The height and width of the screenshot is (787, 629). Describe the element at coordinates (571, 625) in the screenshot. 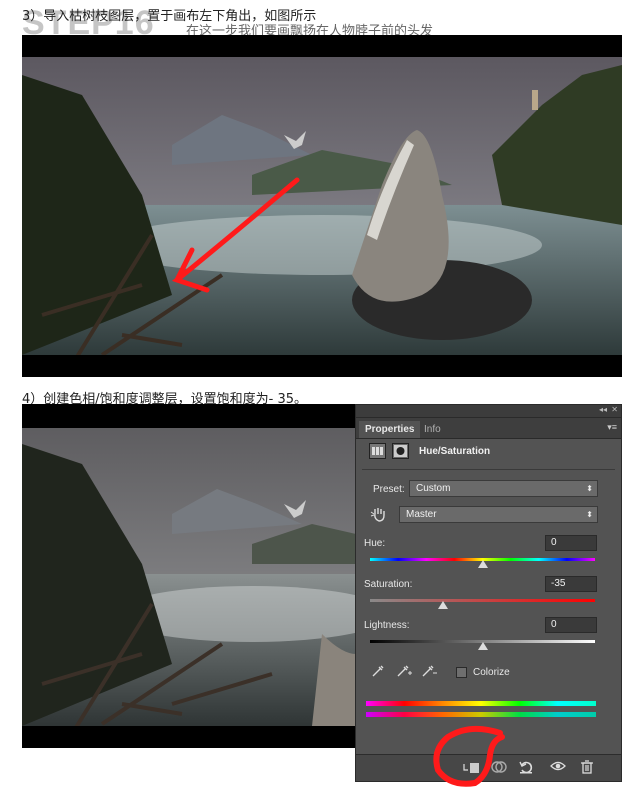

I see `lightness-input: 0` at that location.